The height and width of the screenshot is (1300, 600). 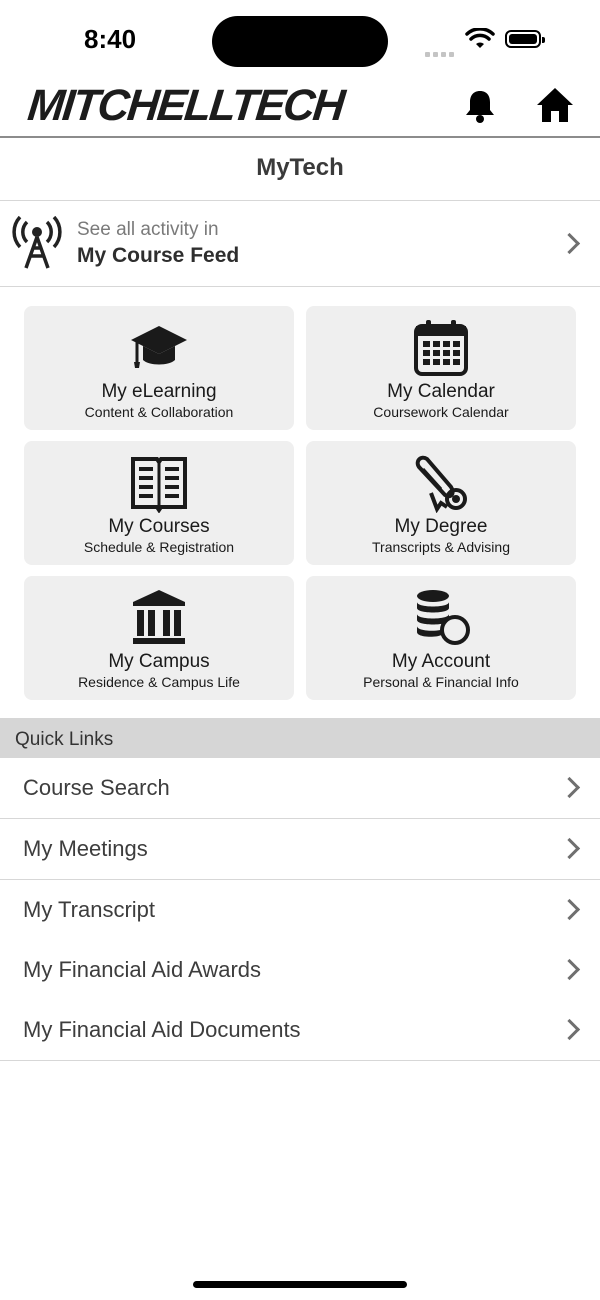 I want to click on quick-link-label: My Meetings, so click(x=85, y=848).